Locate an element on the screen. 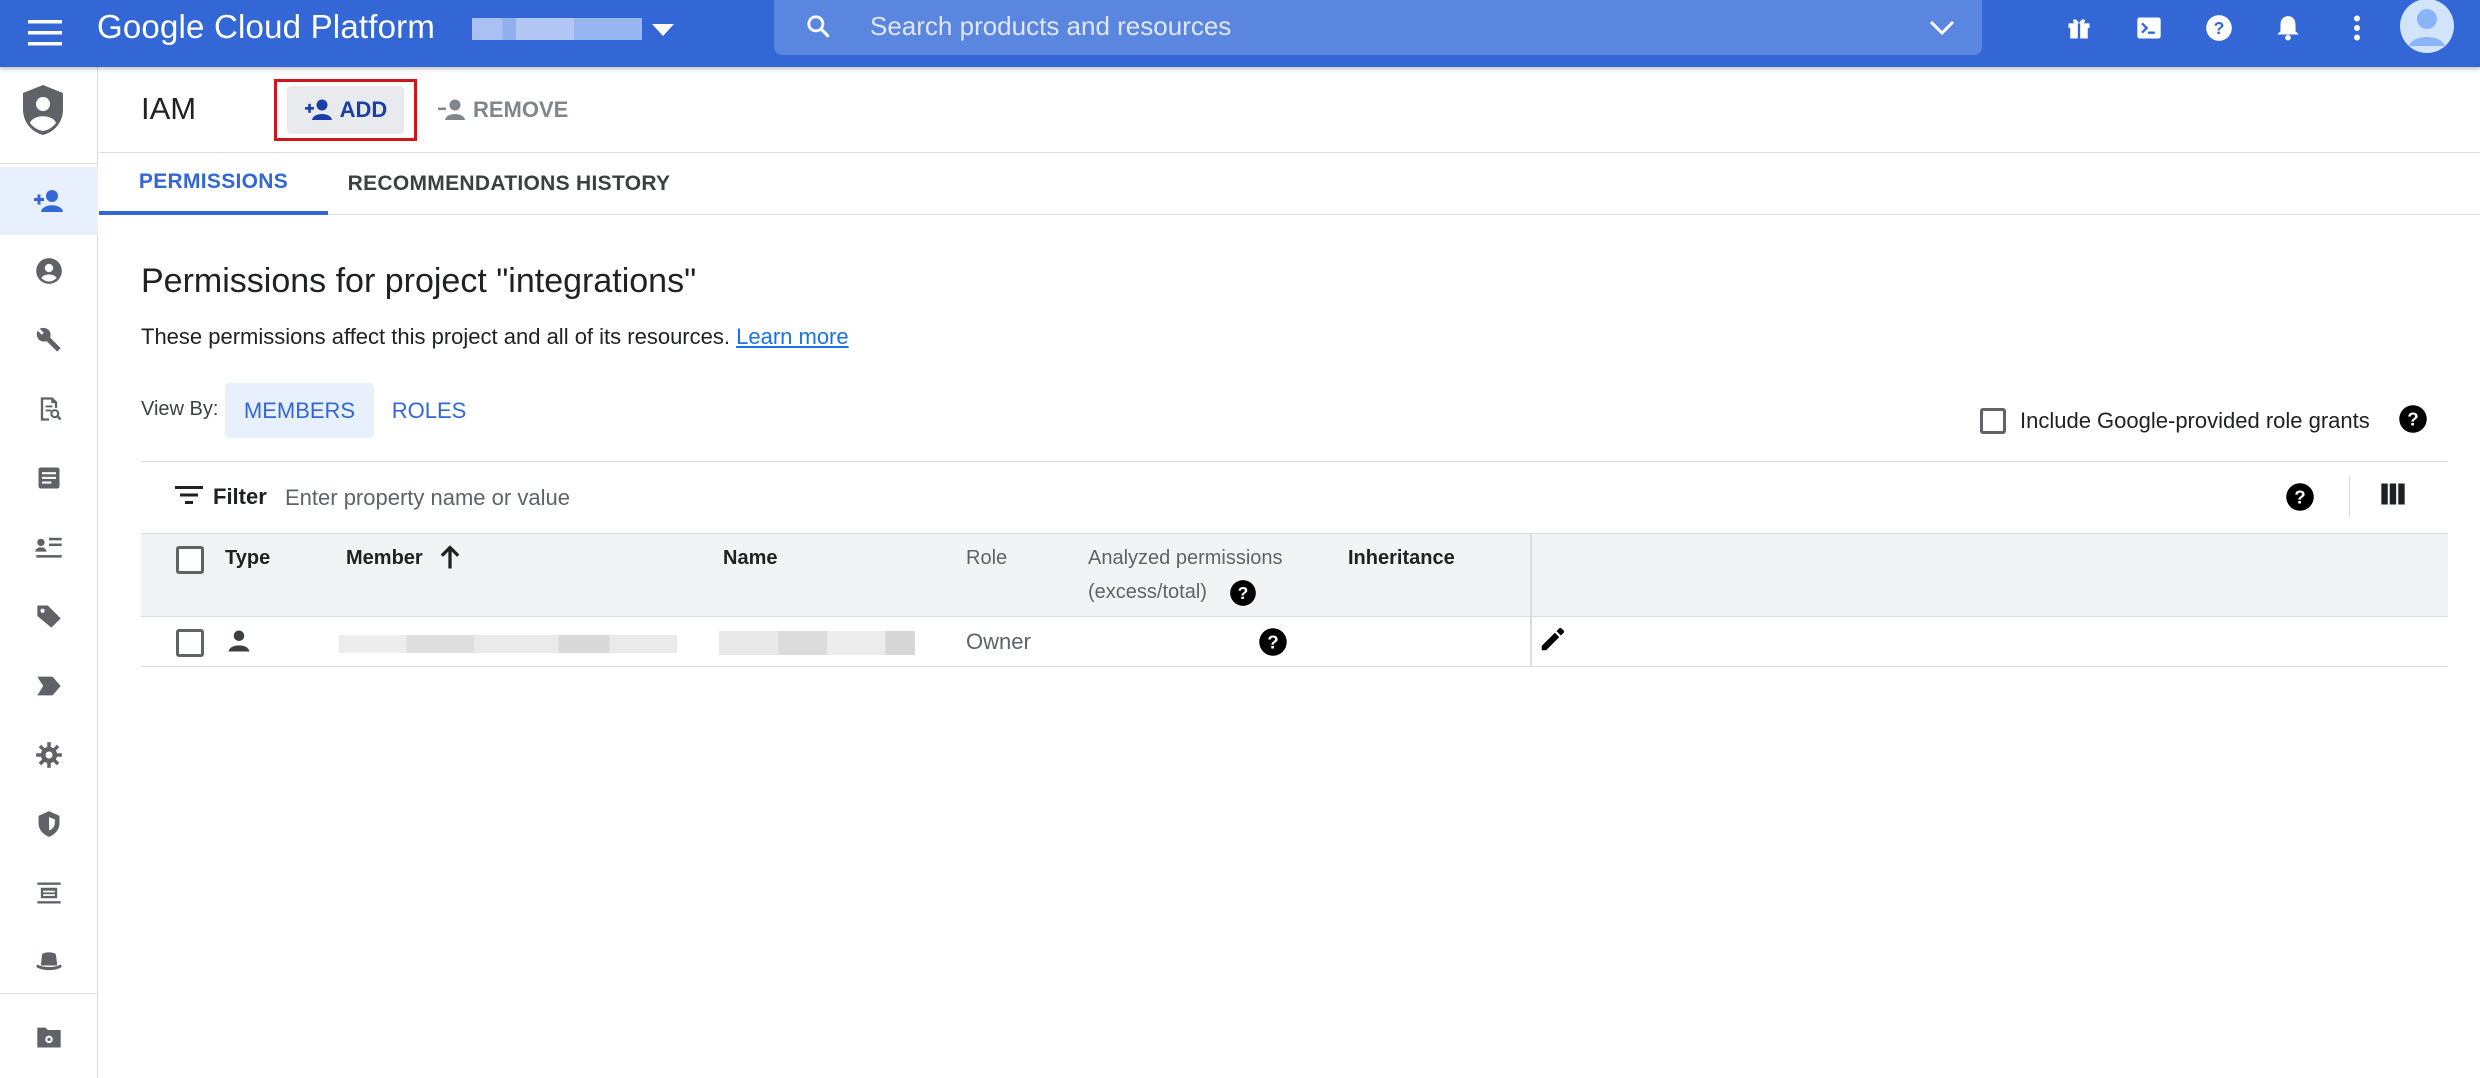 This screenshot has width=2480, height=1078. notifications-bell-icon is located at coordinates (2288, 28).